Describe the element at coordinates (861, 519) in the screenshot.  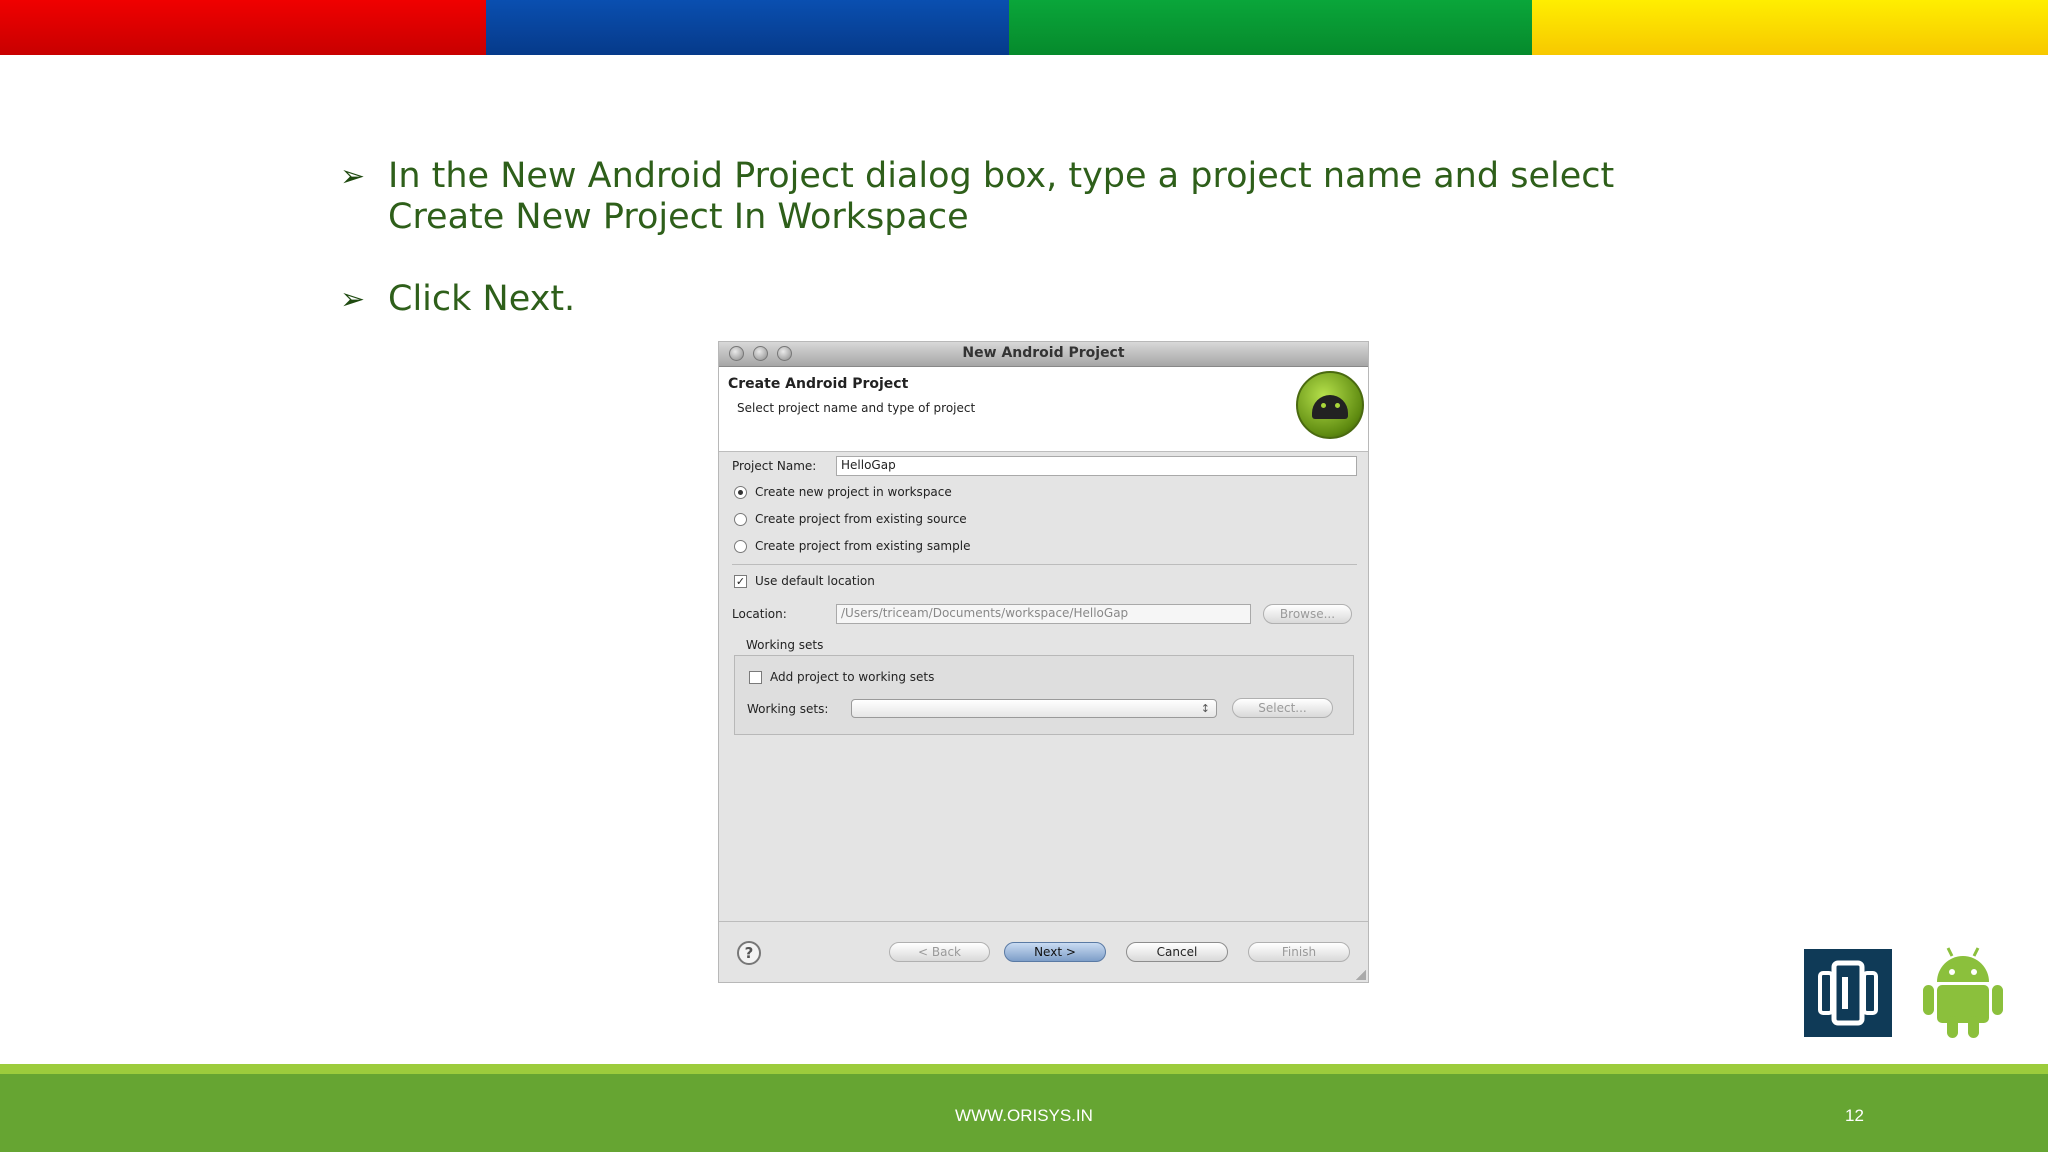
I see `radio-label: Create project from existing source` at that location.